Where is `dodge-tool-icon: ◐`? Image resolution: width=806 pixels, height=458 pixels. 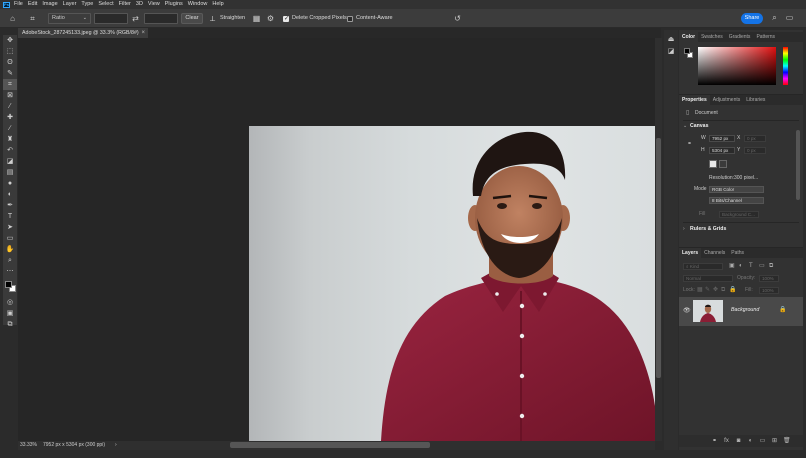 dodge-tool-icon: ◐ is located at coordinates (10, 194).